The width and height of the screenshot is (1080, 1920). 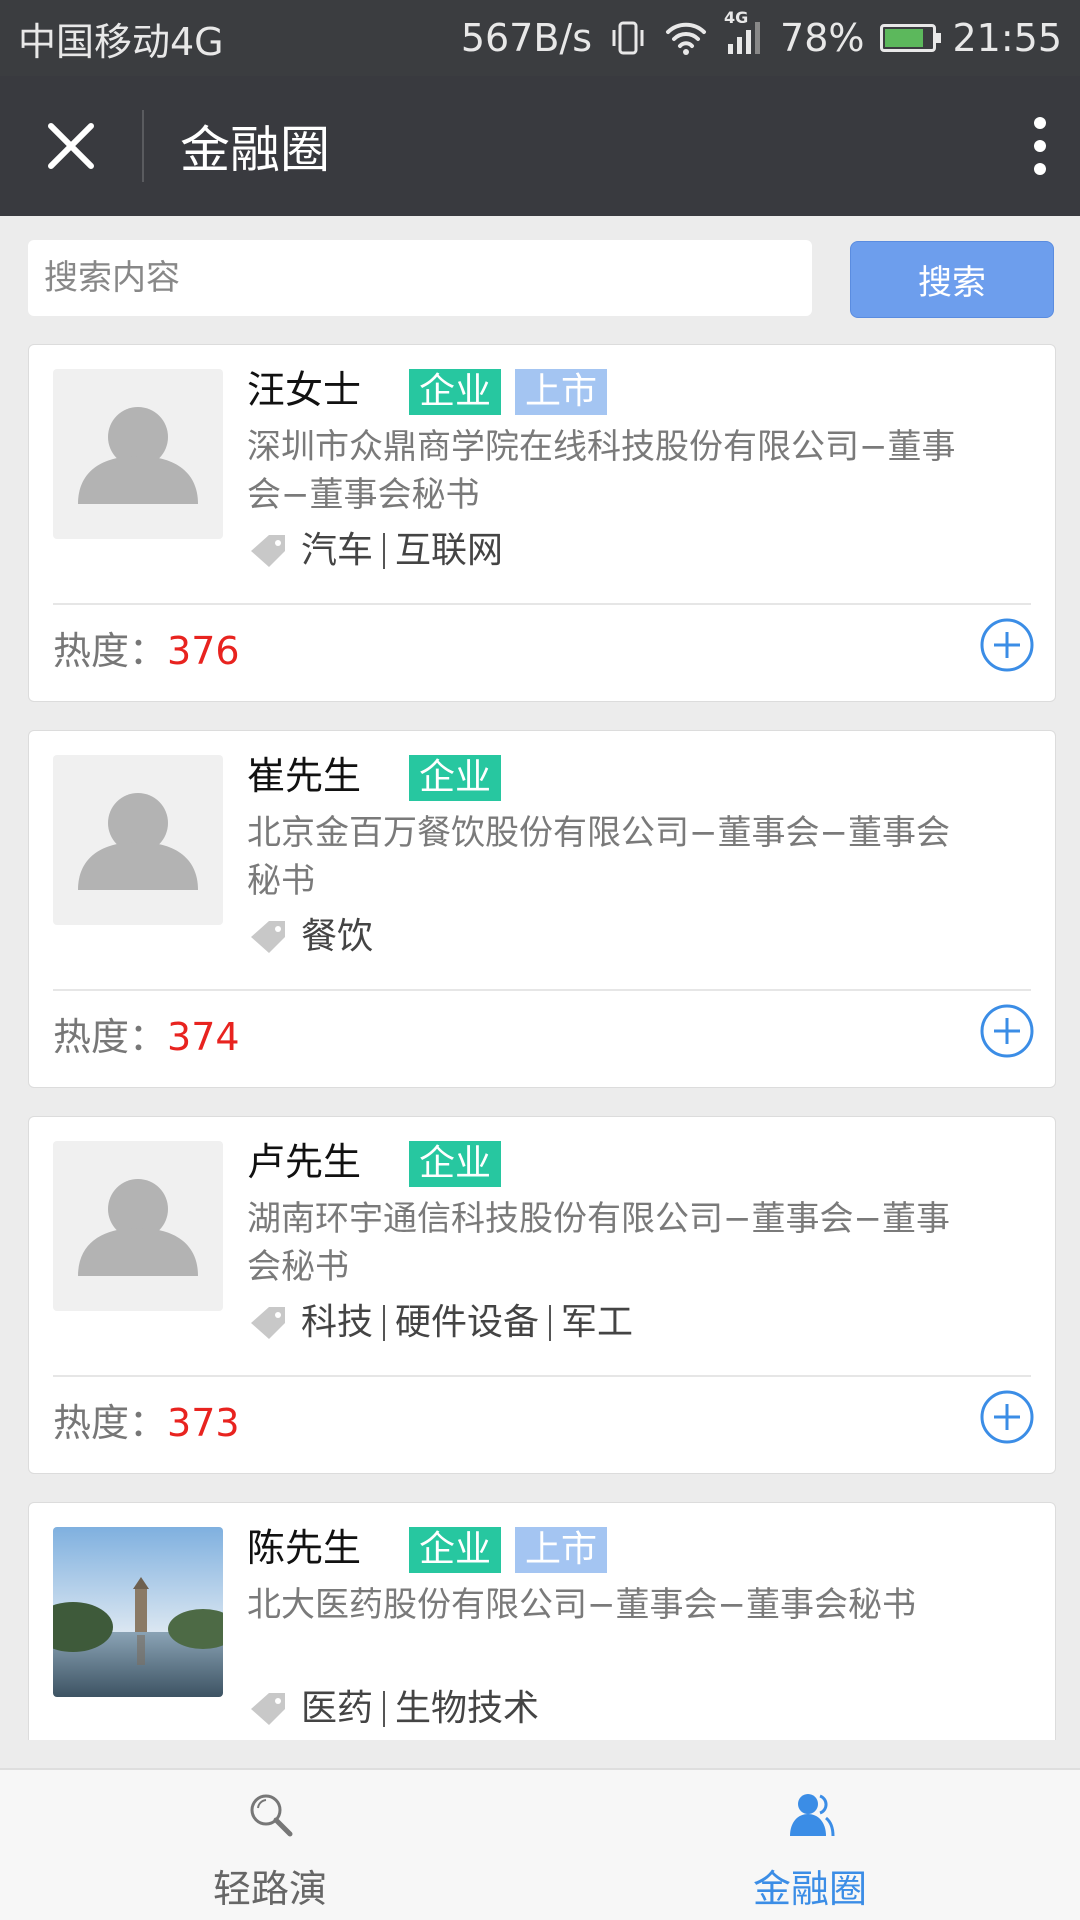 I want to click on industry-tags: 汽车 互联网, so click(x=375, y=551).